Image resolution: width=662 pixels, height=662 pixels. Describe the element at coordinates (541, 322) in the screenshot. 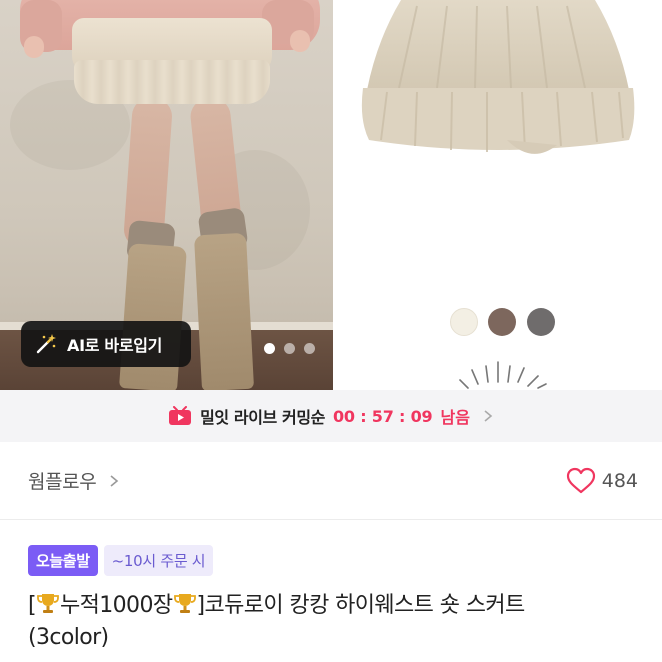

I see `color-swatch-gray` at that location.